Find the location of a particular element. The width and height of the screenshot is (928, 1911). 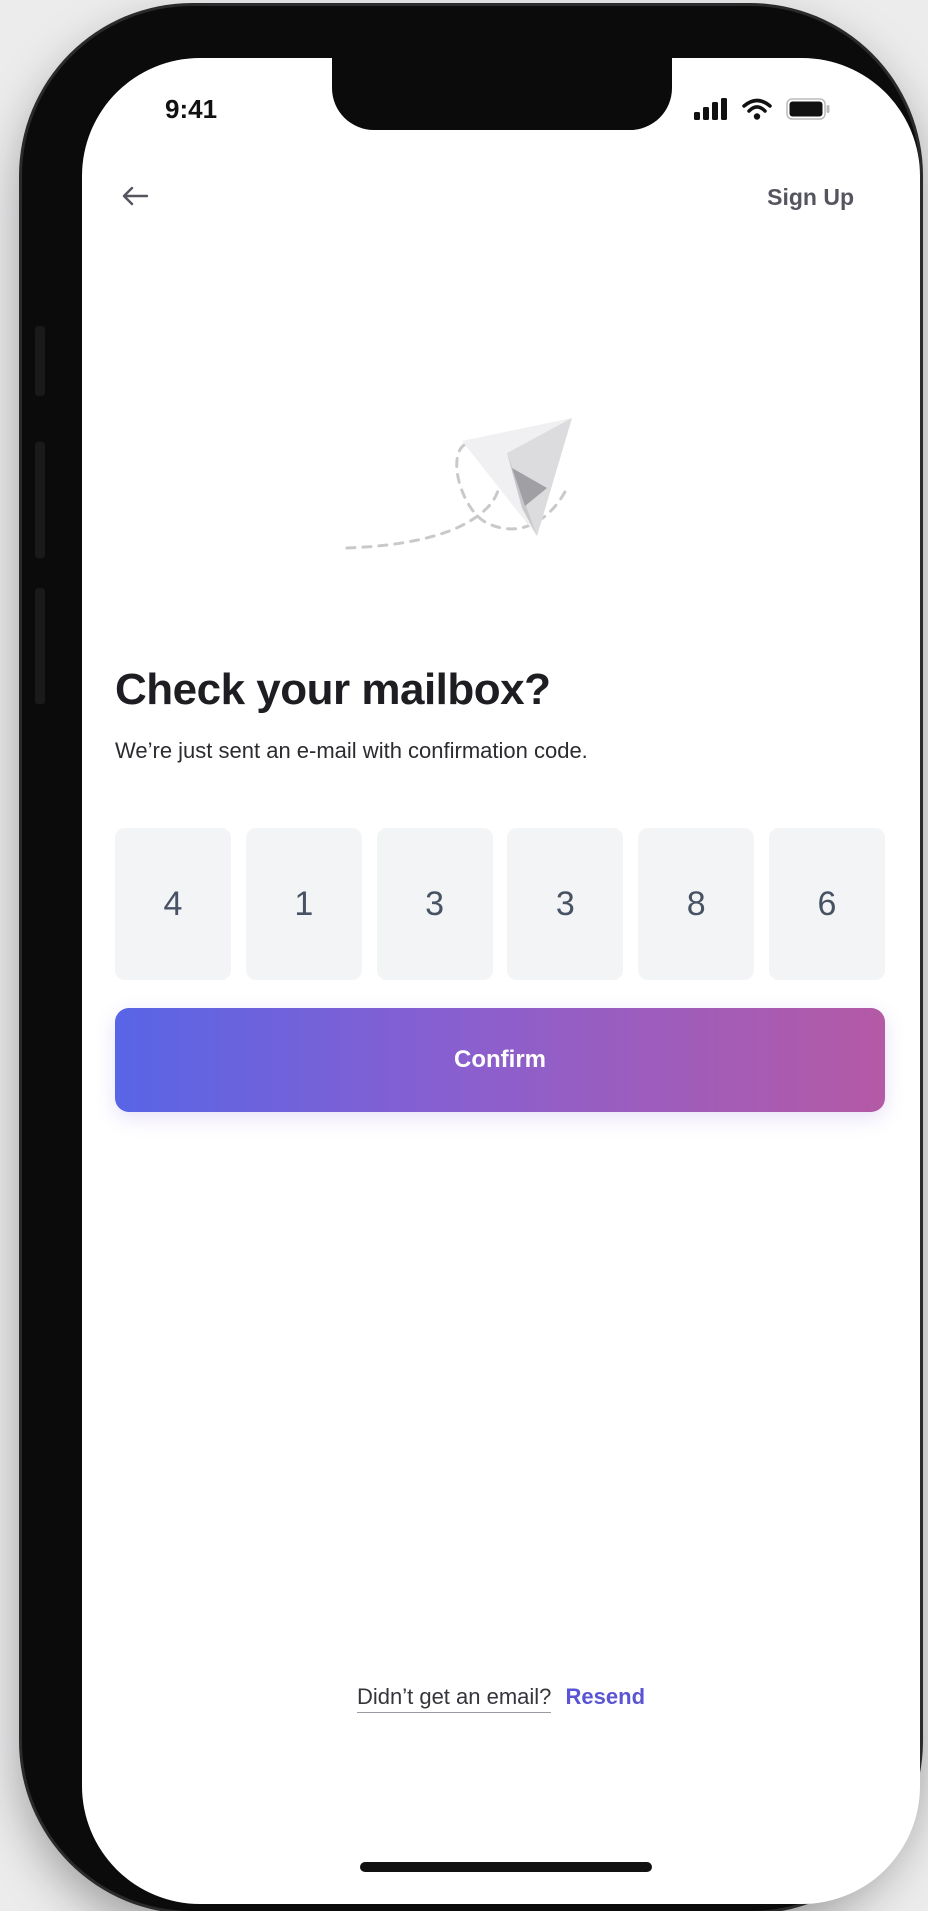

status-icons is located at coordinates (762, 111).